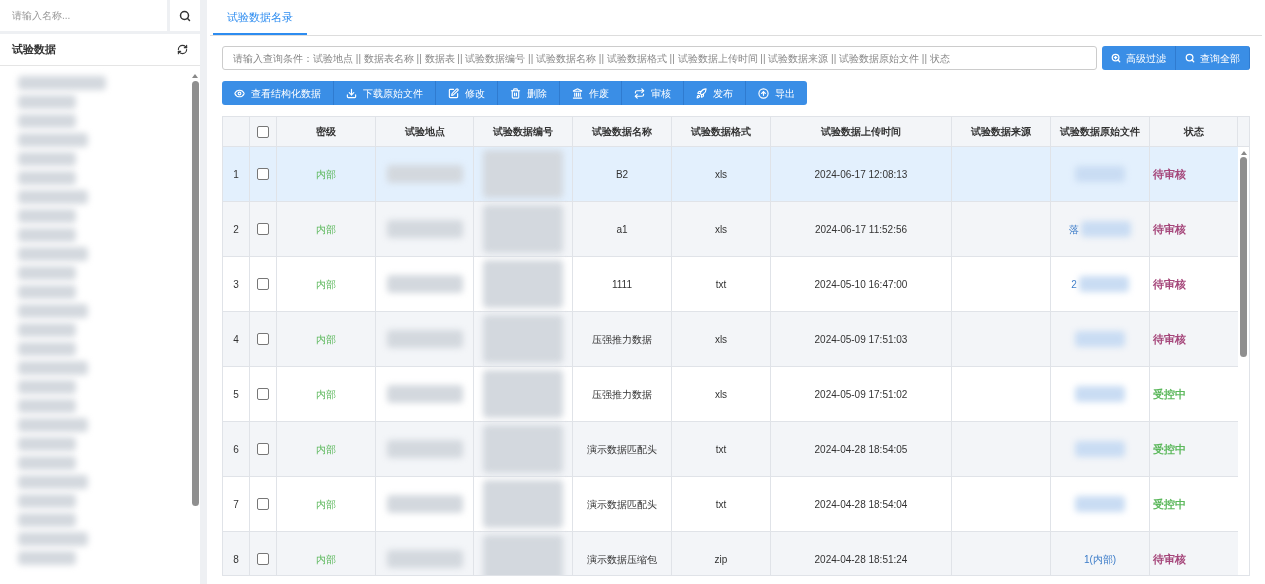  Describe the element at coordinates (453, 93) in the screenshot. I see `edit-icon` at that location.